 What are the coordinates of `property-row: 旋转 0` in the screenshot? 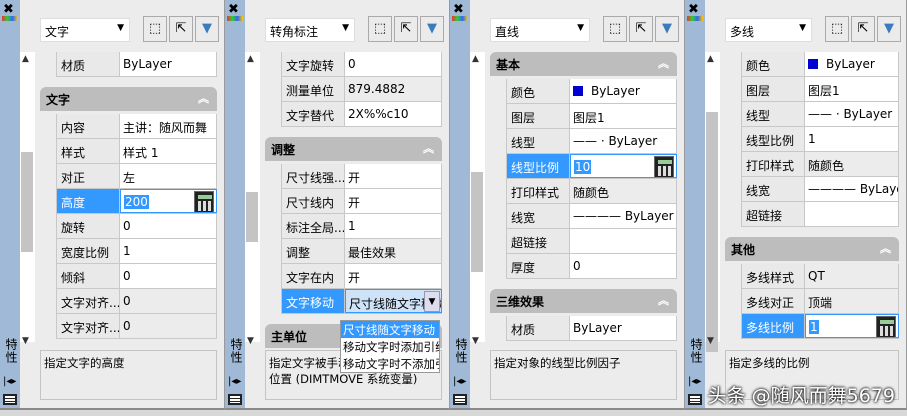 It's located at (136, 226).